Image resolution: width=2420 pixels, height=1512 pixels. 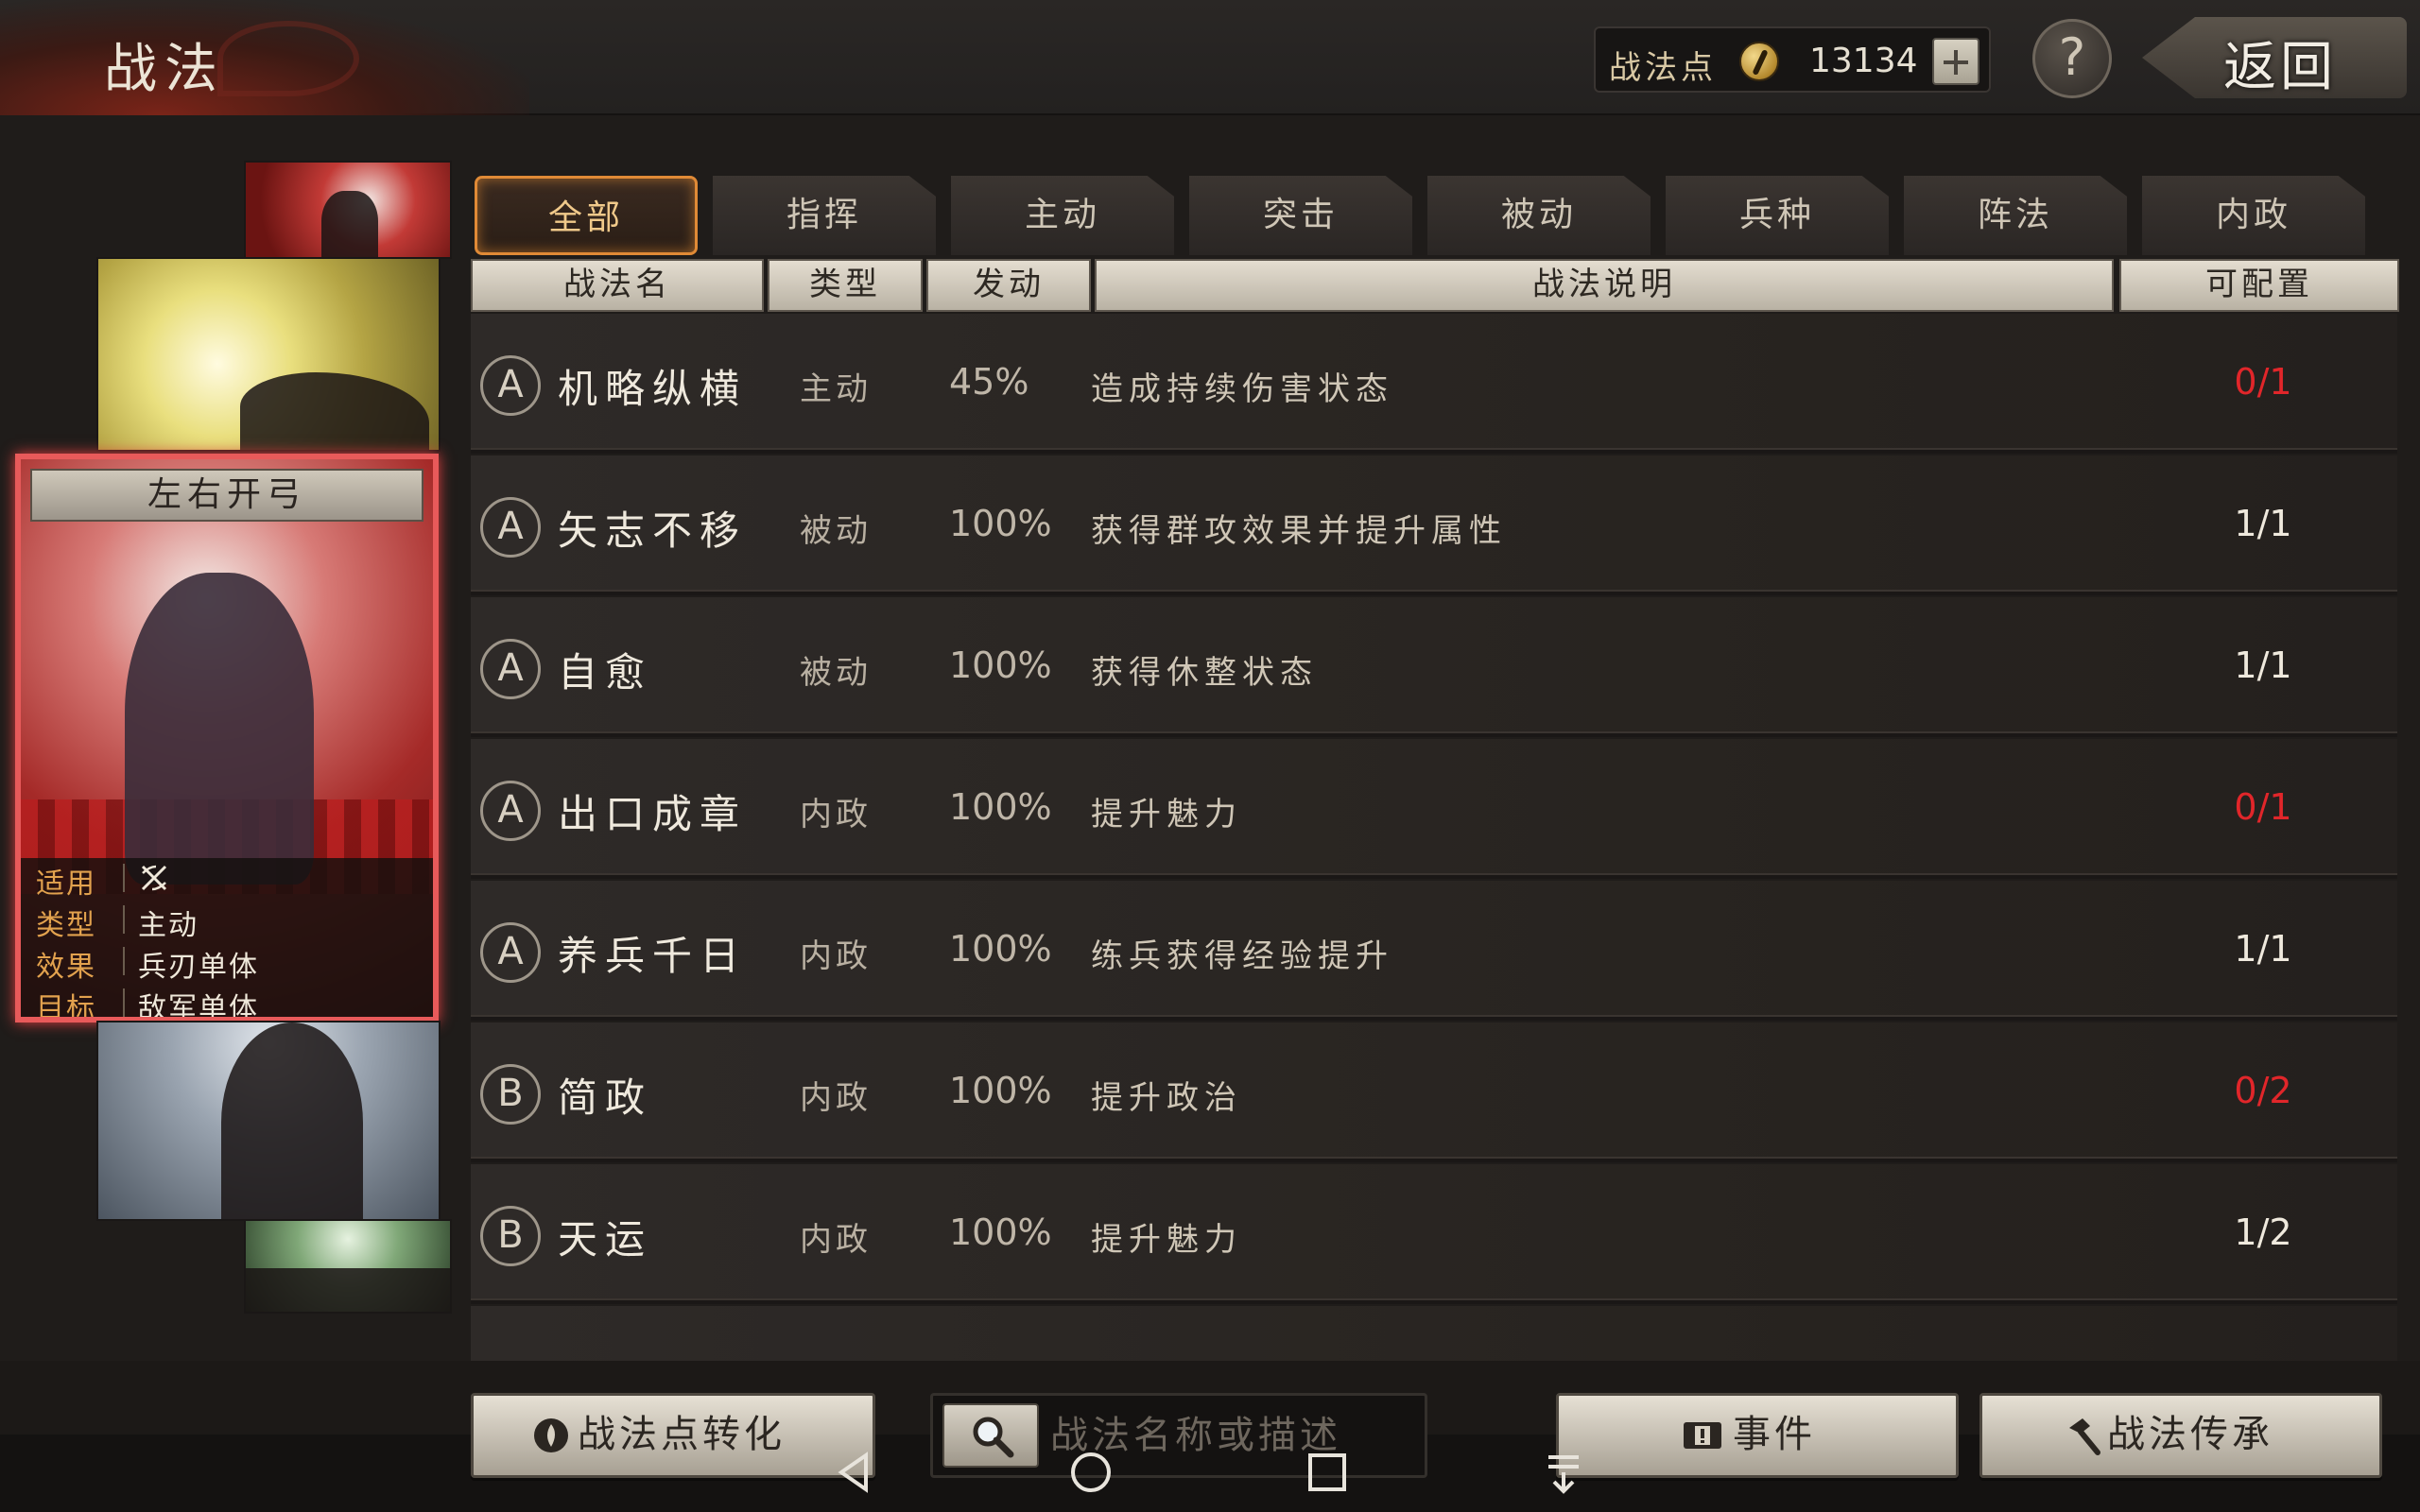 I want to click on skill-points-value: 13134, so click(x=1864, y=61).